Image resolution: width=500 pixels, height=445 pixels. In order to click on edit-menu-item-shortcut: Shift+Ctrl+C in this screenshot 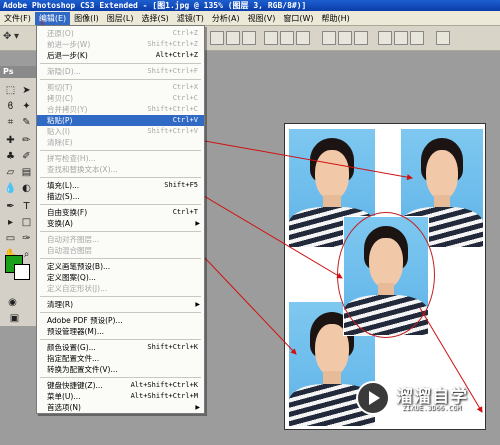, I will do `click(172, 109)`.